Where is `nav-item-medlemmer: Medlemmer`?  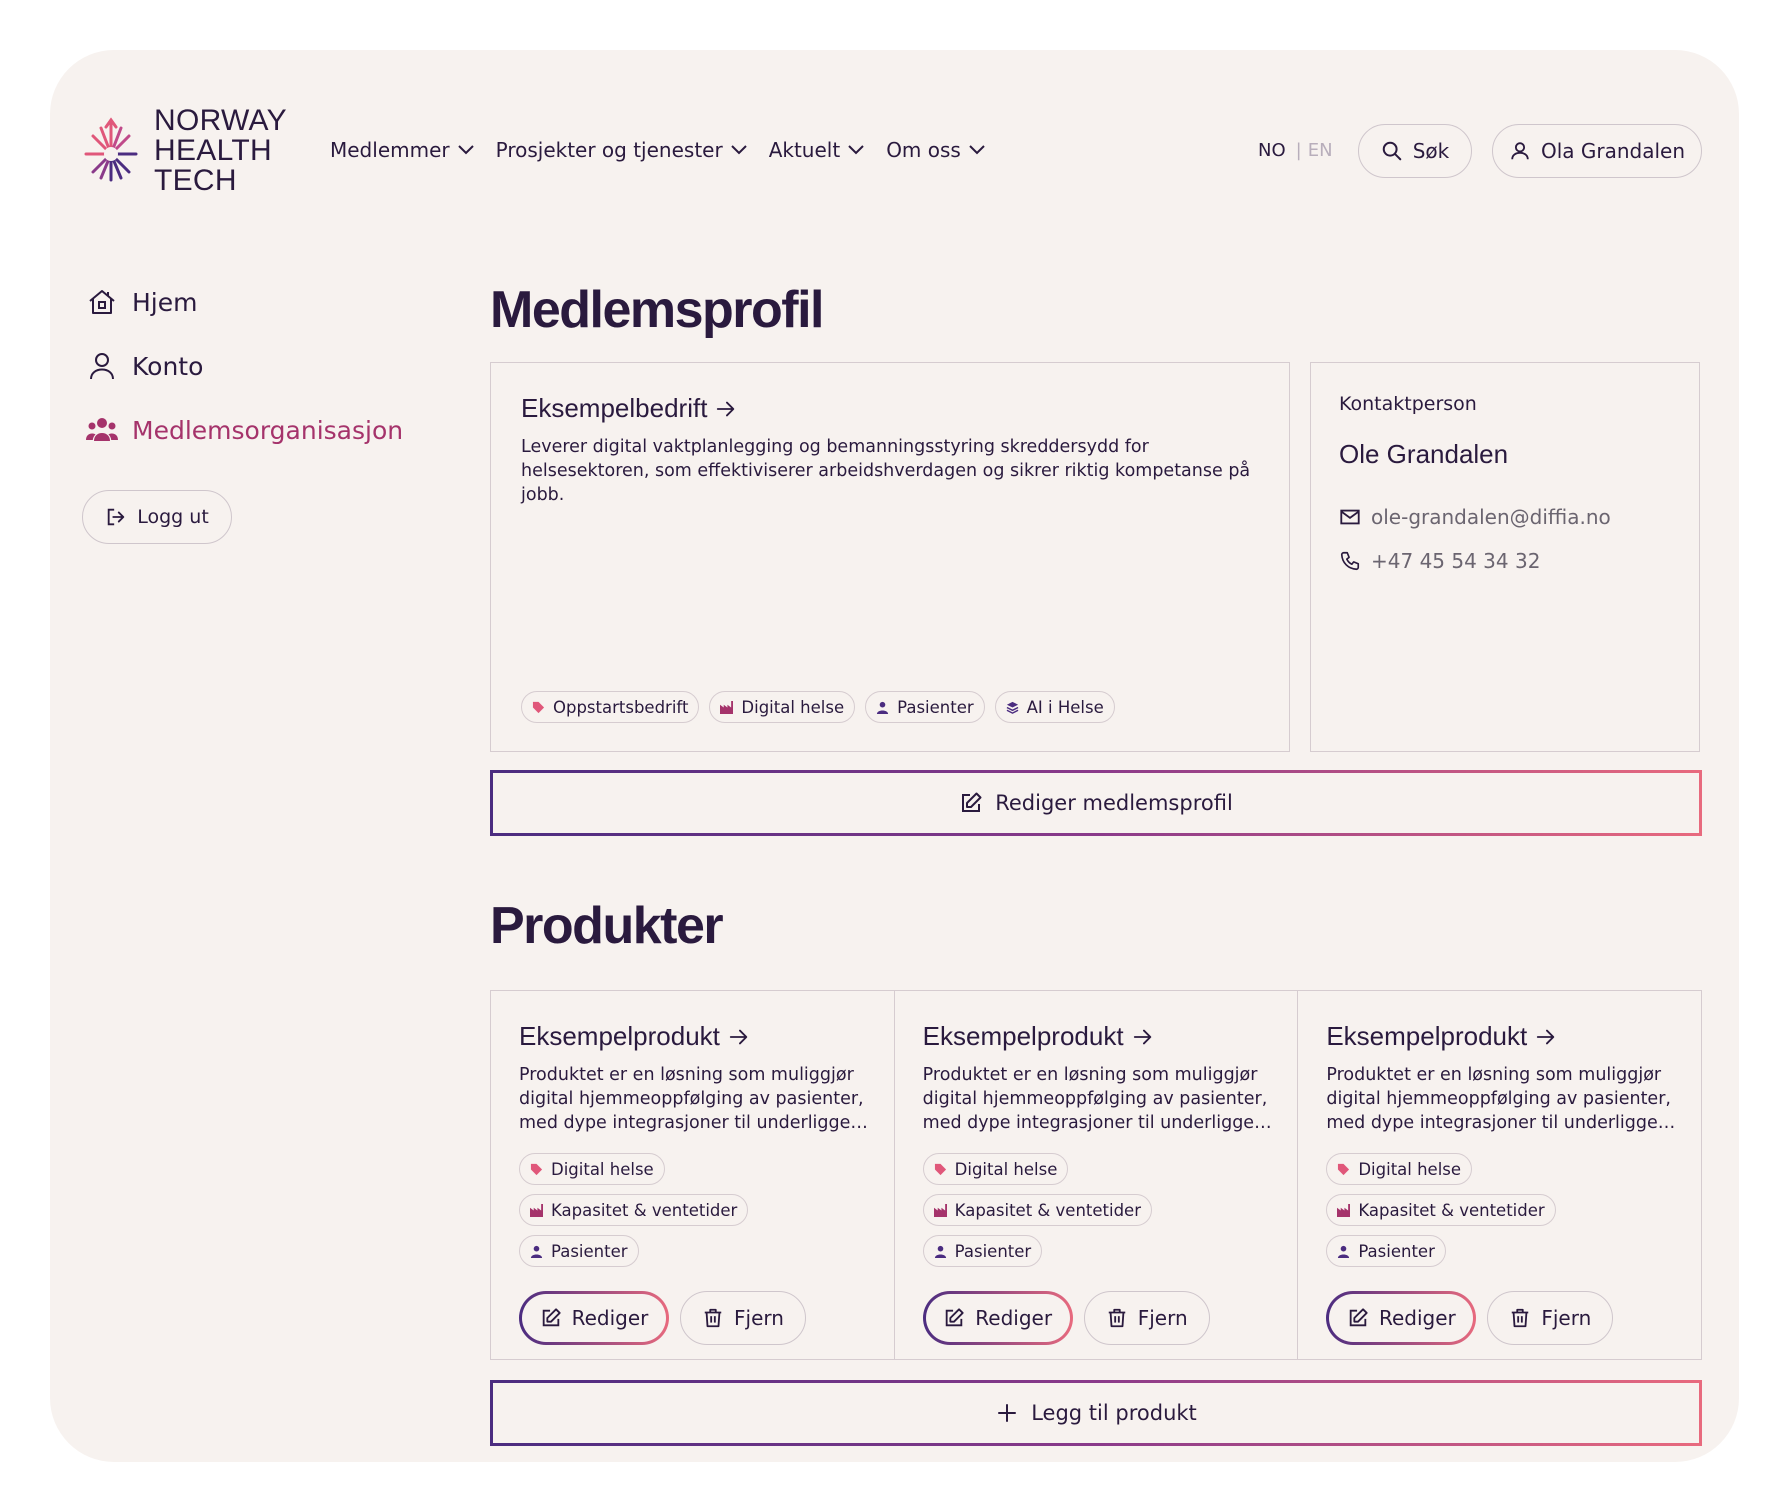 nav-item-medlemmer: Medlemmer is located at coordinates (402, 150).